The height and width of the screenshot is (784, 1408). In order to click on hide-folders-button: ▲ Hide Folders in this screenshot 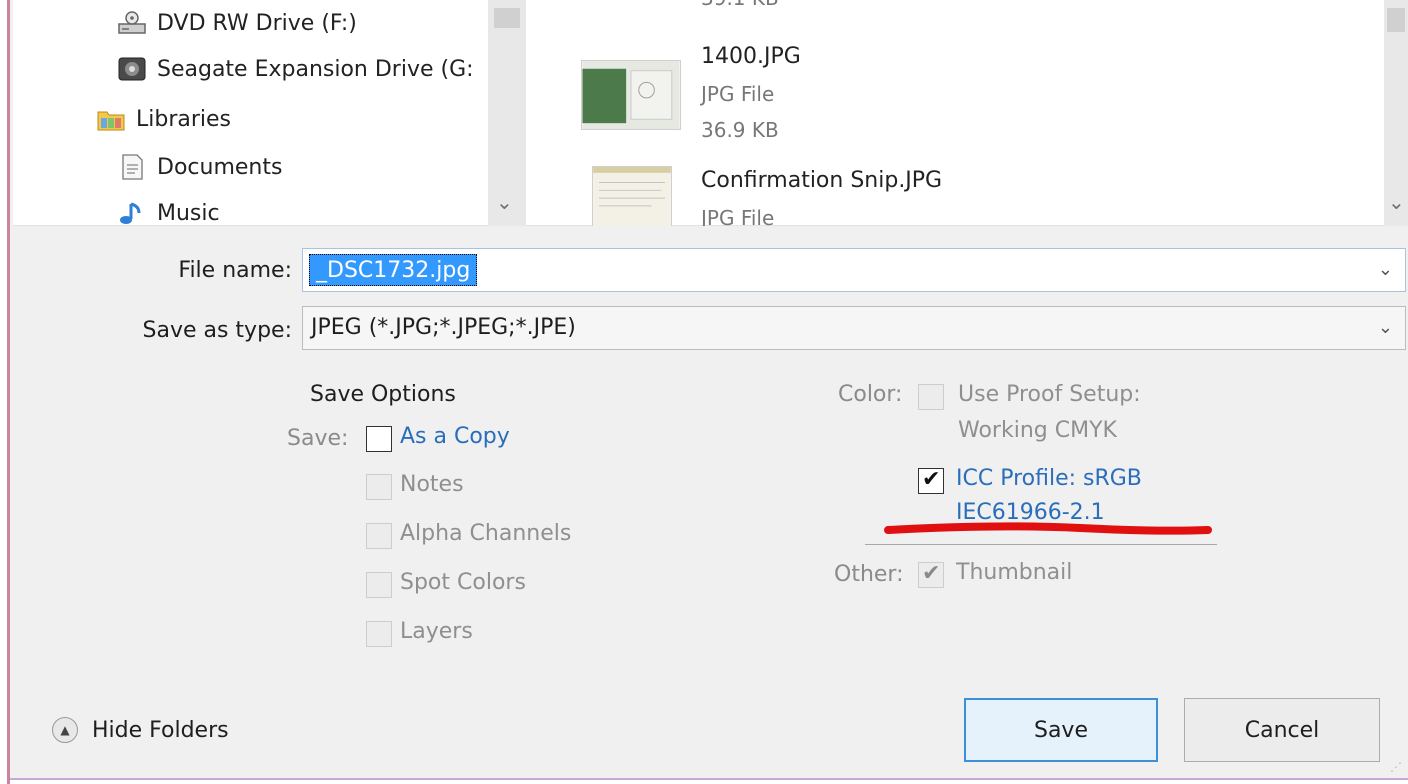, I will do `click(140, 730)`.